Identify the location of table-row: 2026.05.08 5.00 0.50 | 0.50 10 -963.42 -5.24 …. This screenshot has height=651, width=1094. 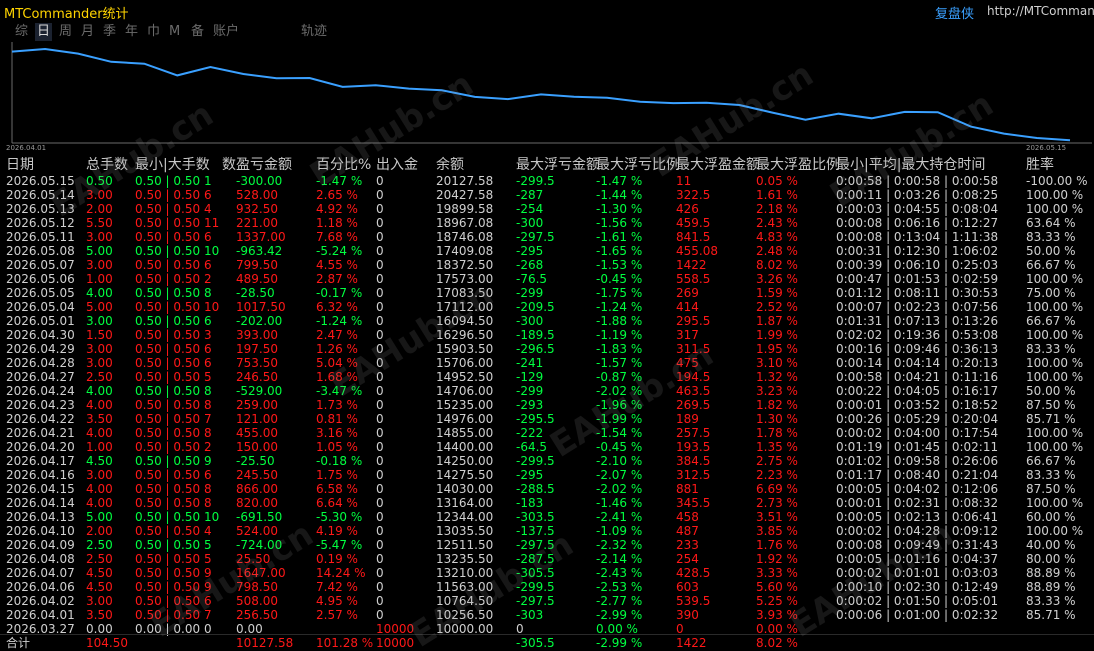
(547, 251).